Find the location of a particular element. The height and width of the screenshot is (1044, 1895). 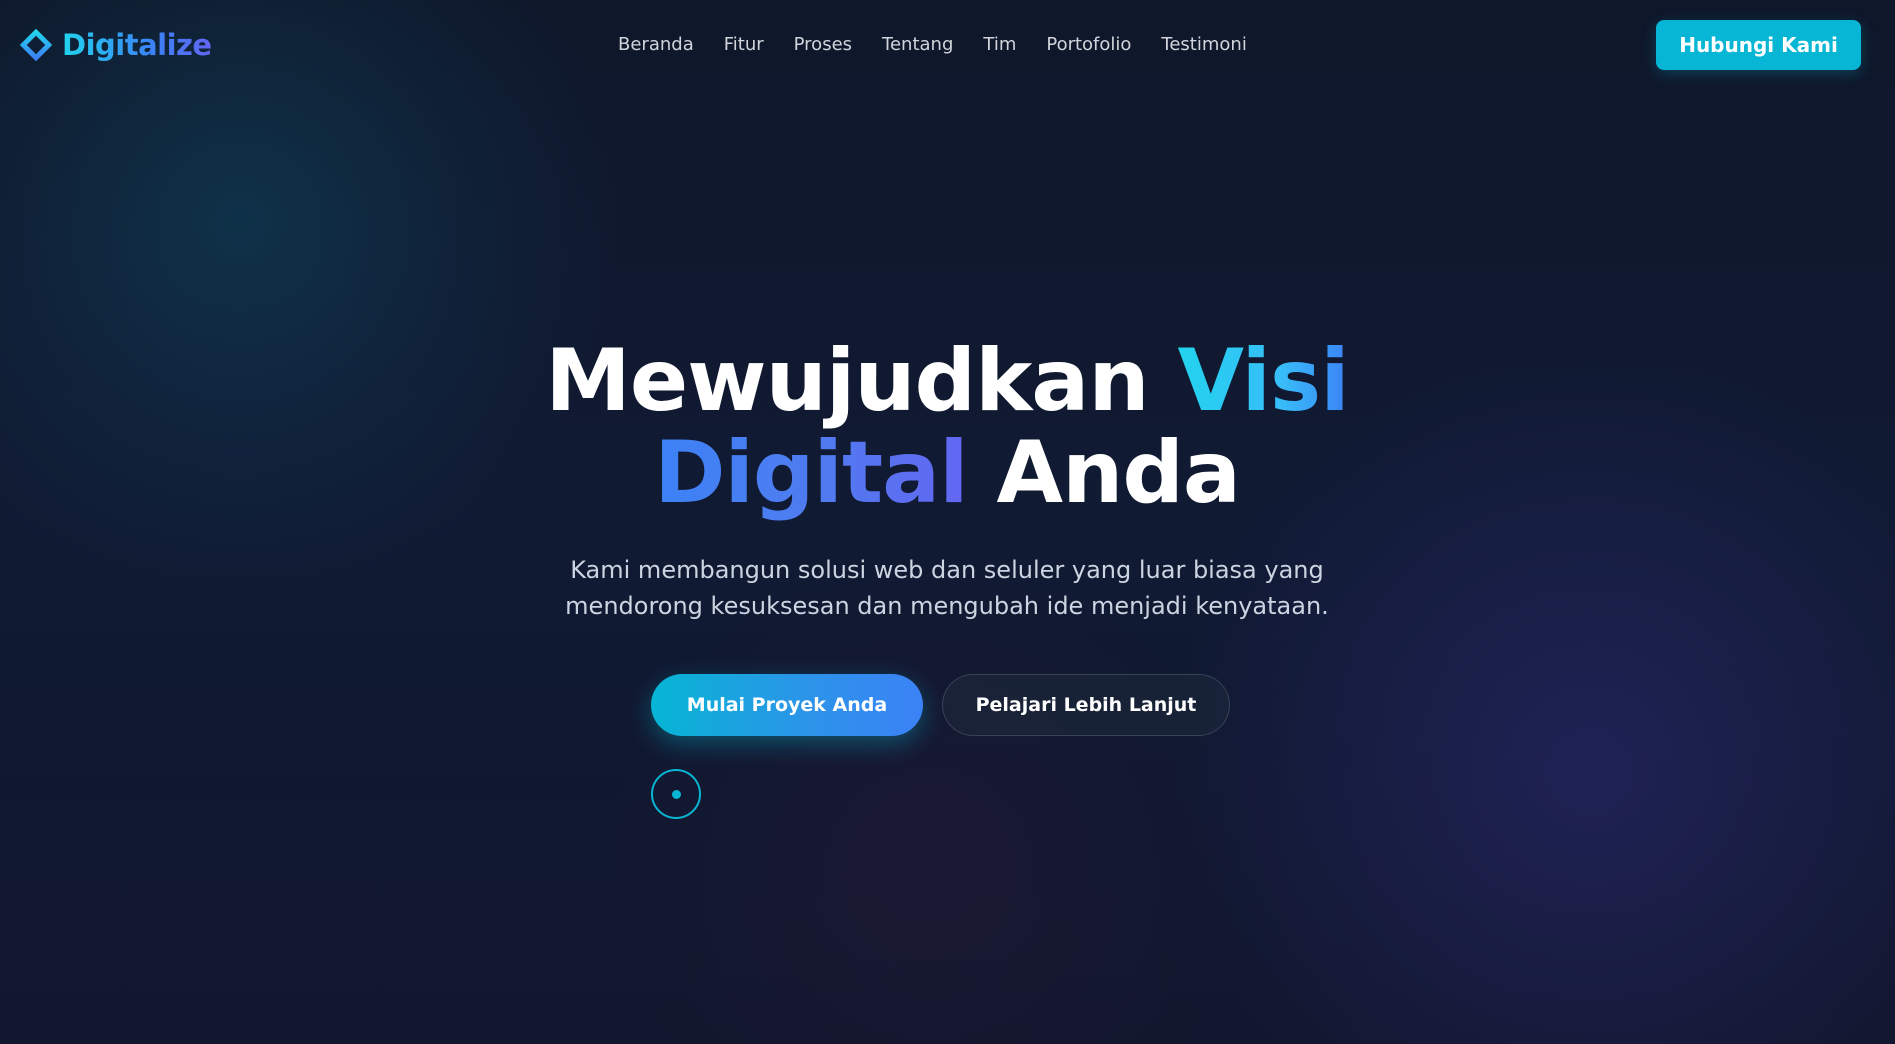

headline-word-mewujudkan: Mewujudkan is located at coordinates (847, 381).